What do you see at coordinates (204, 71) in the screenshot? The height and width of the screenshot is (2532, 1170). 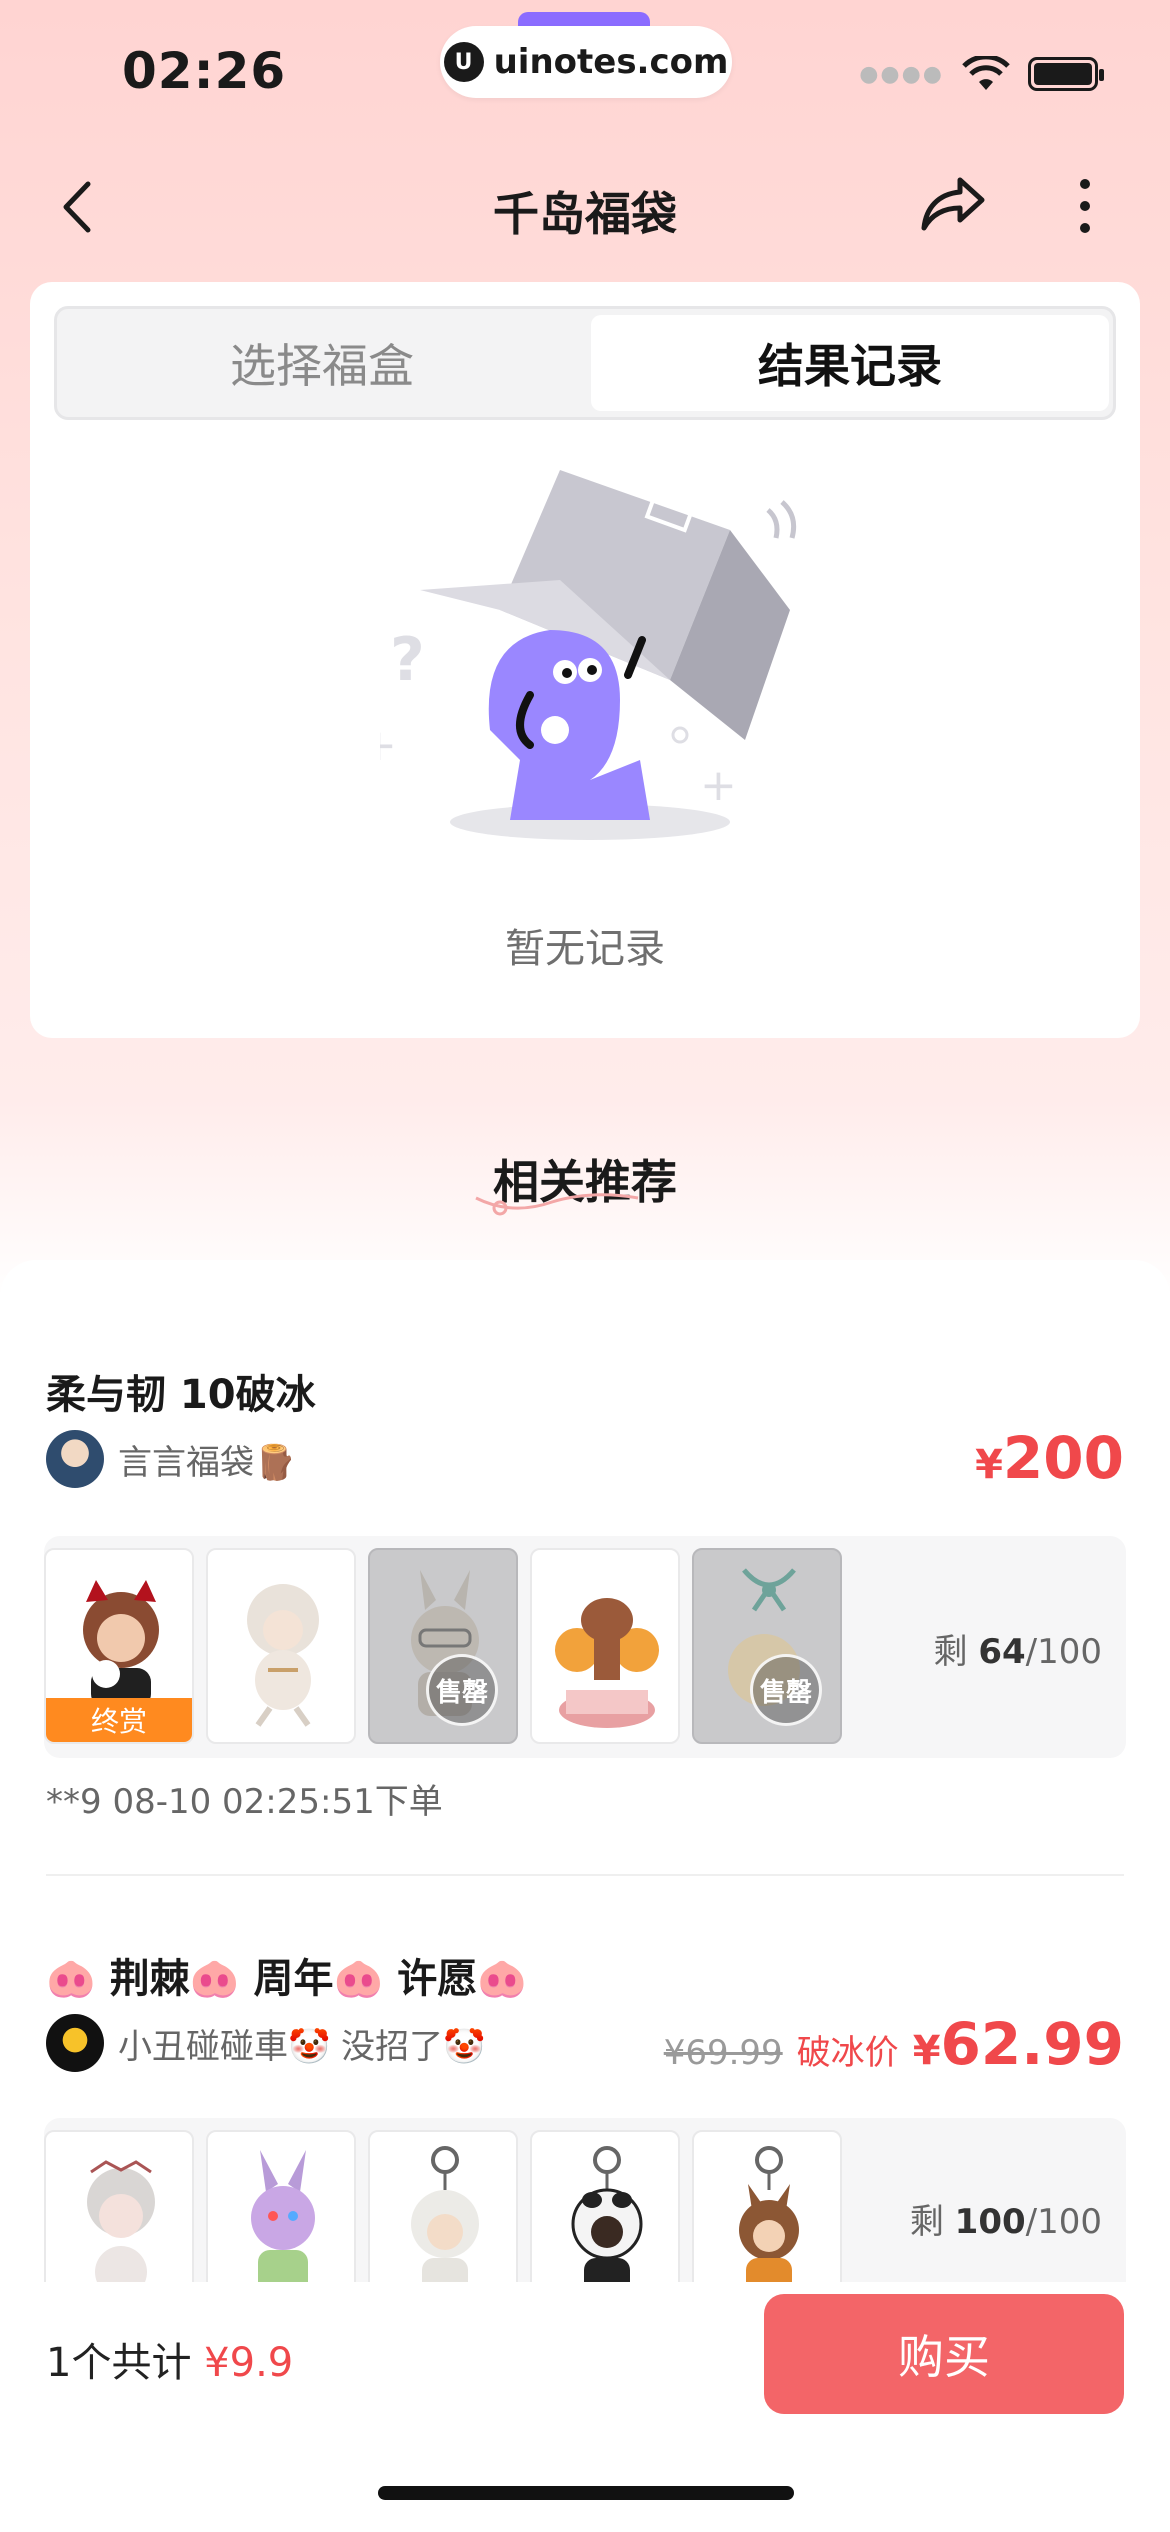 I see `status-time: 02:26` at bounding box center [204, 71].